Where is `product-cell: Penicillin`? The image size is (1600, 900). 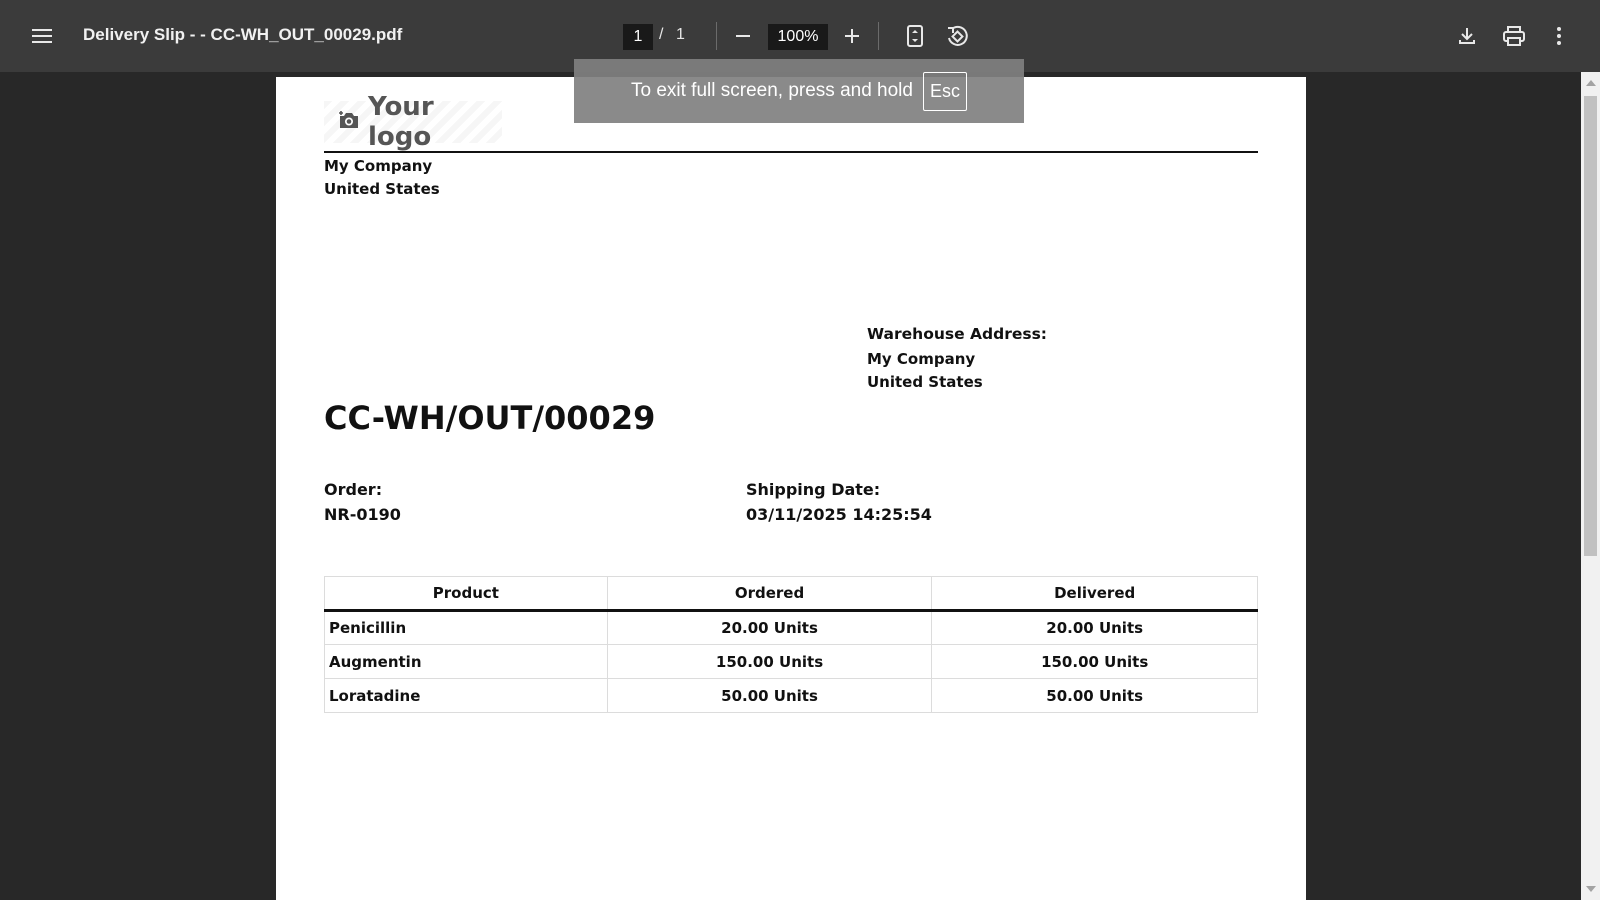
product-cell: Penicillin is located at coordinates (466, 627).